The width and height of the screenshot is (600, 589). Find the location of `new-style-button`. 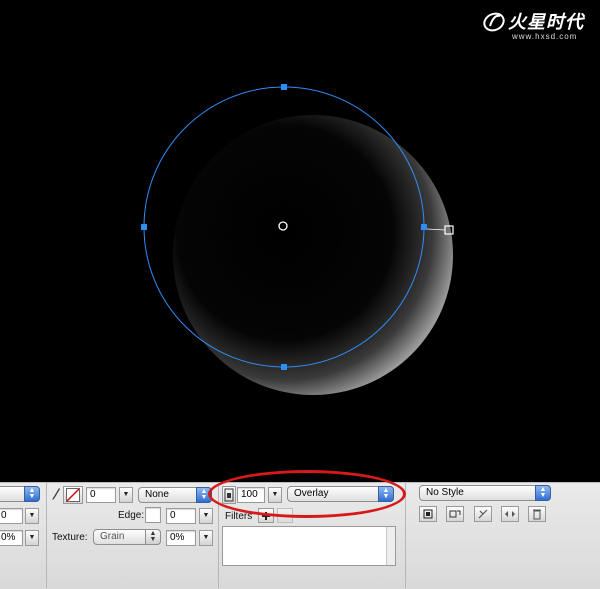

new-style-button is located at coordinates (428, 514).